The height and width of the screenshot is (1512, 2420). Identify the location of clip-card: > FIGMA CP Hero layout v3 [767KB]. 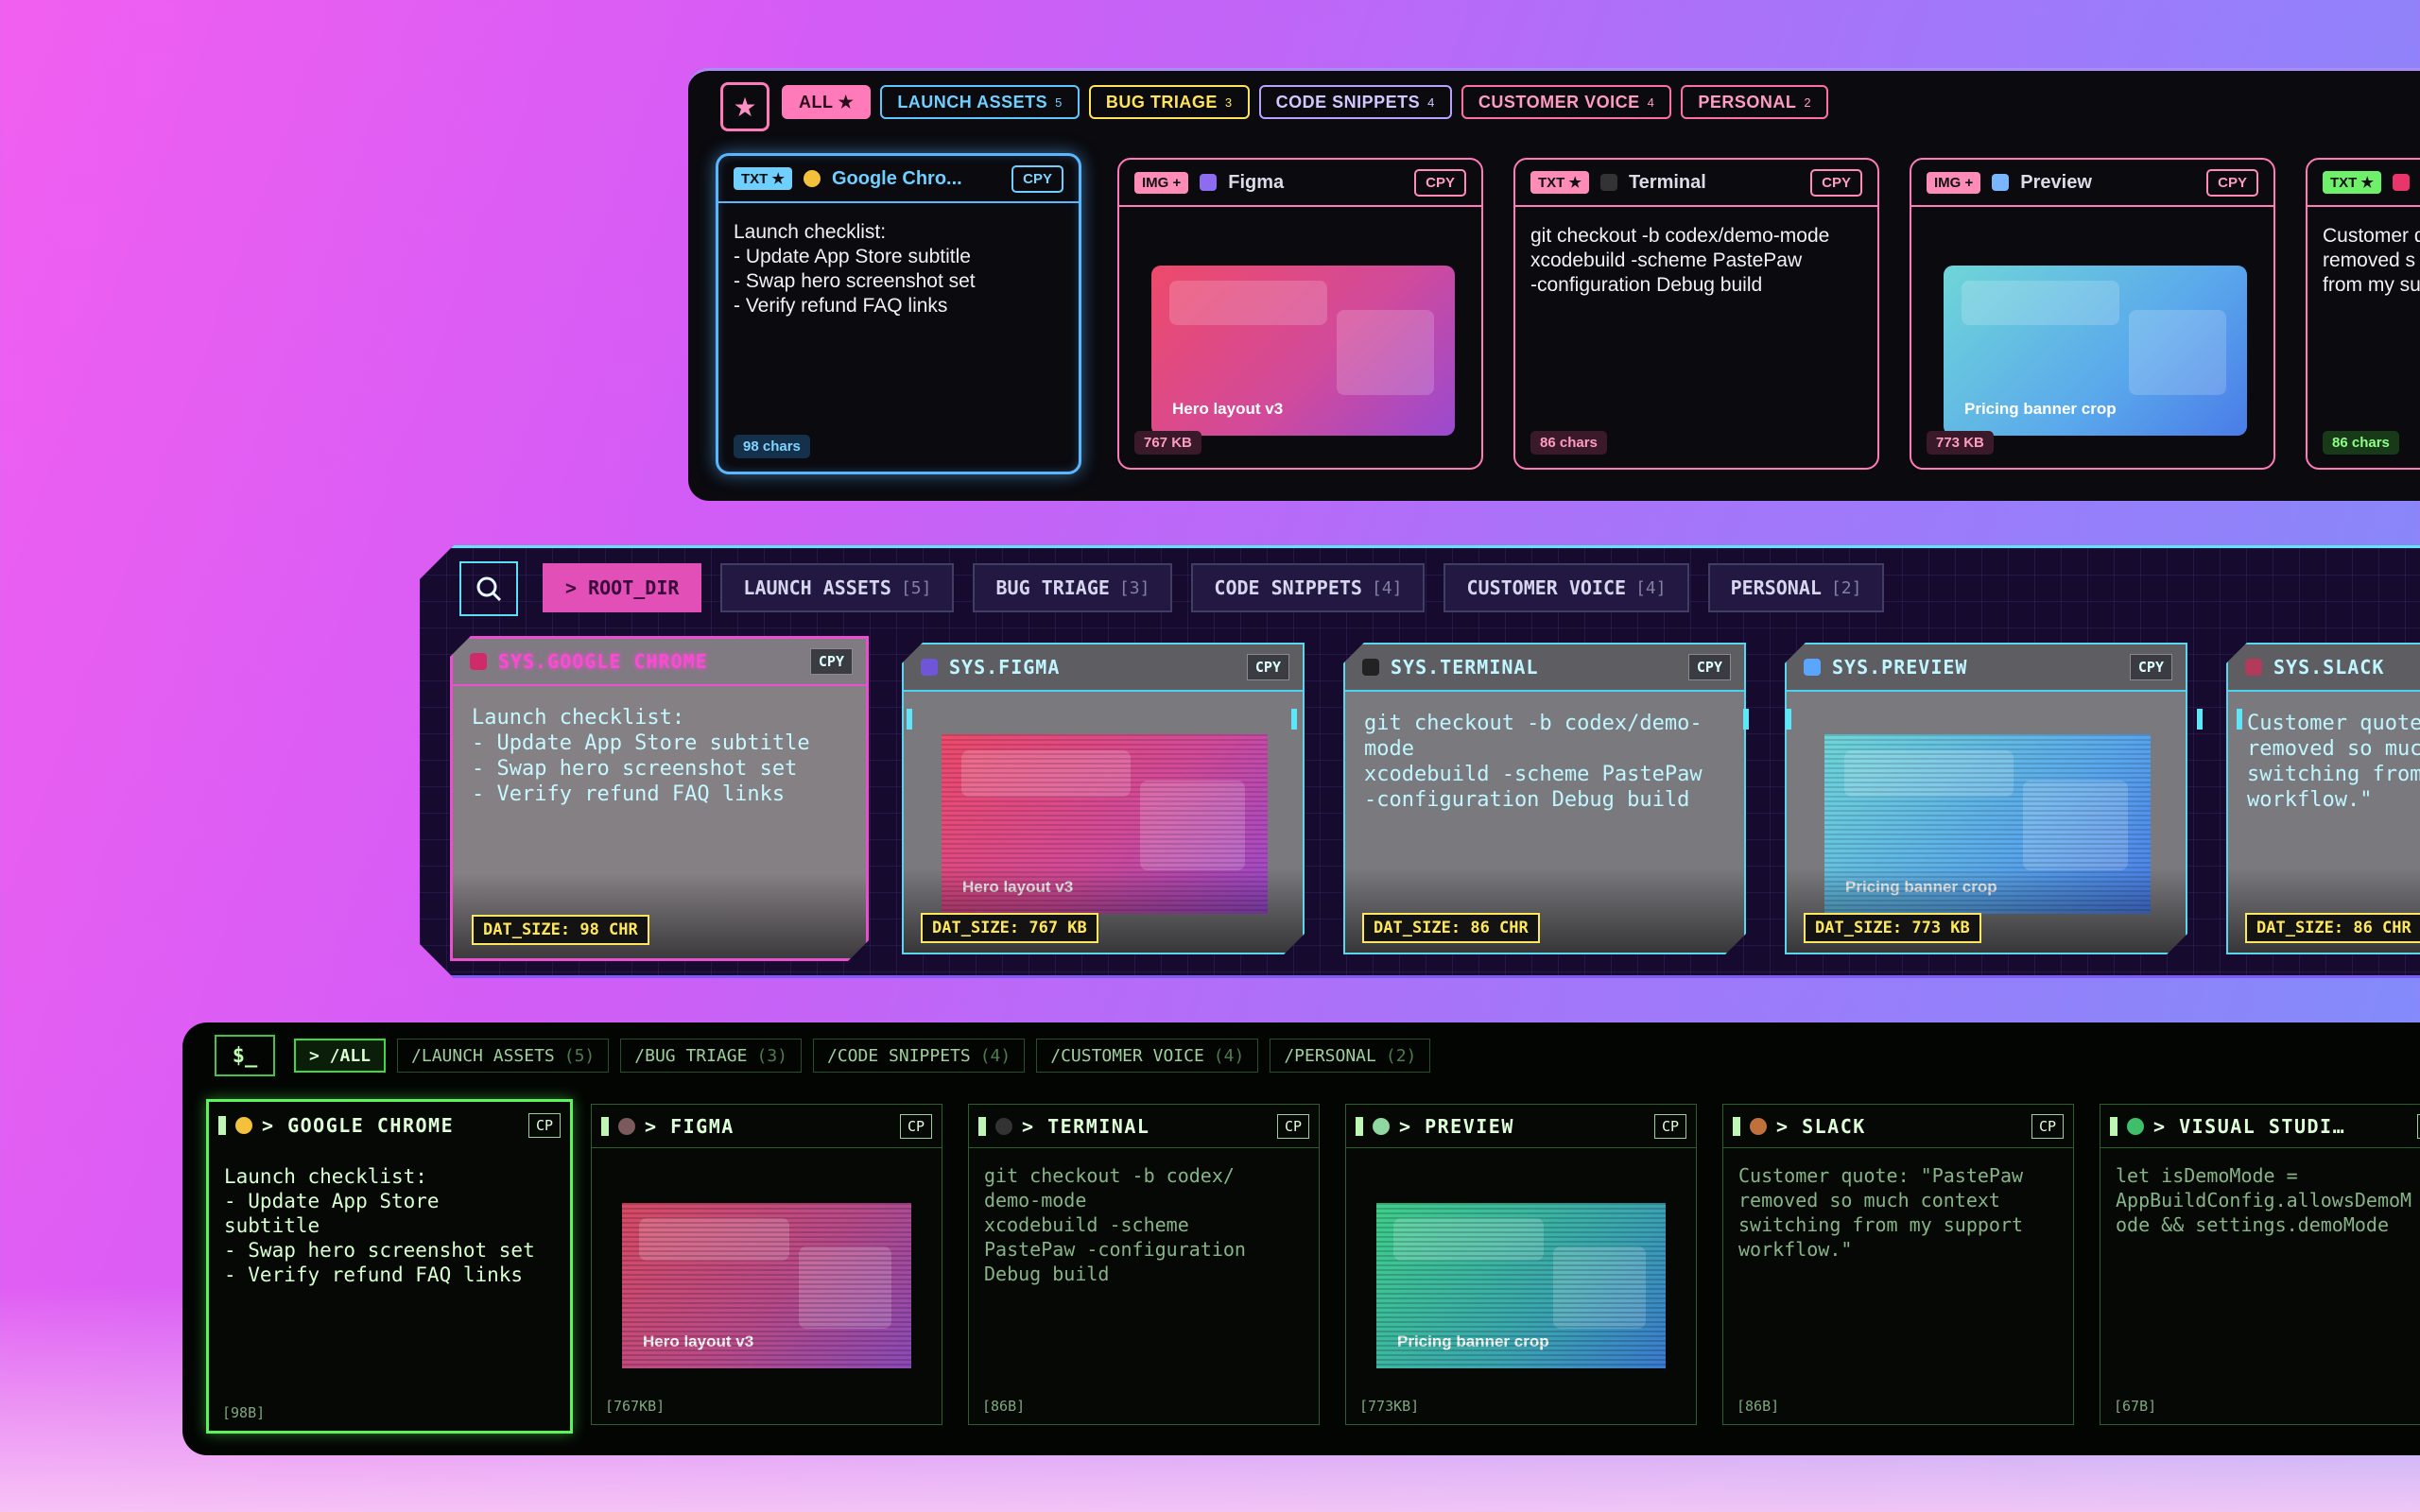
(767, 1264).